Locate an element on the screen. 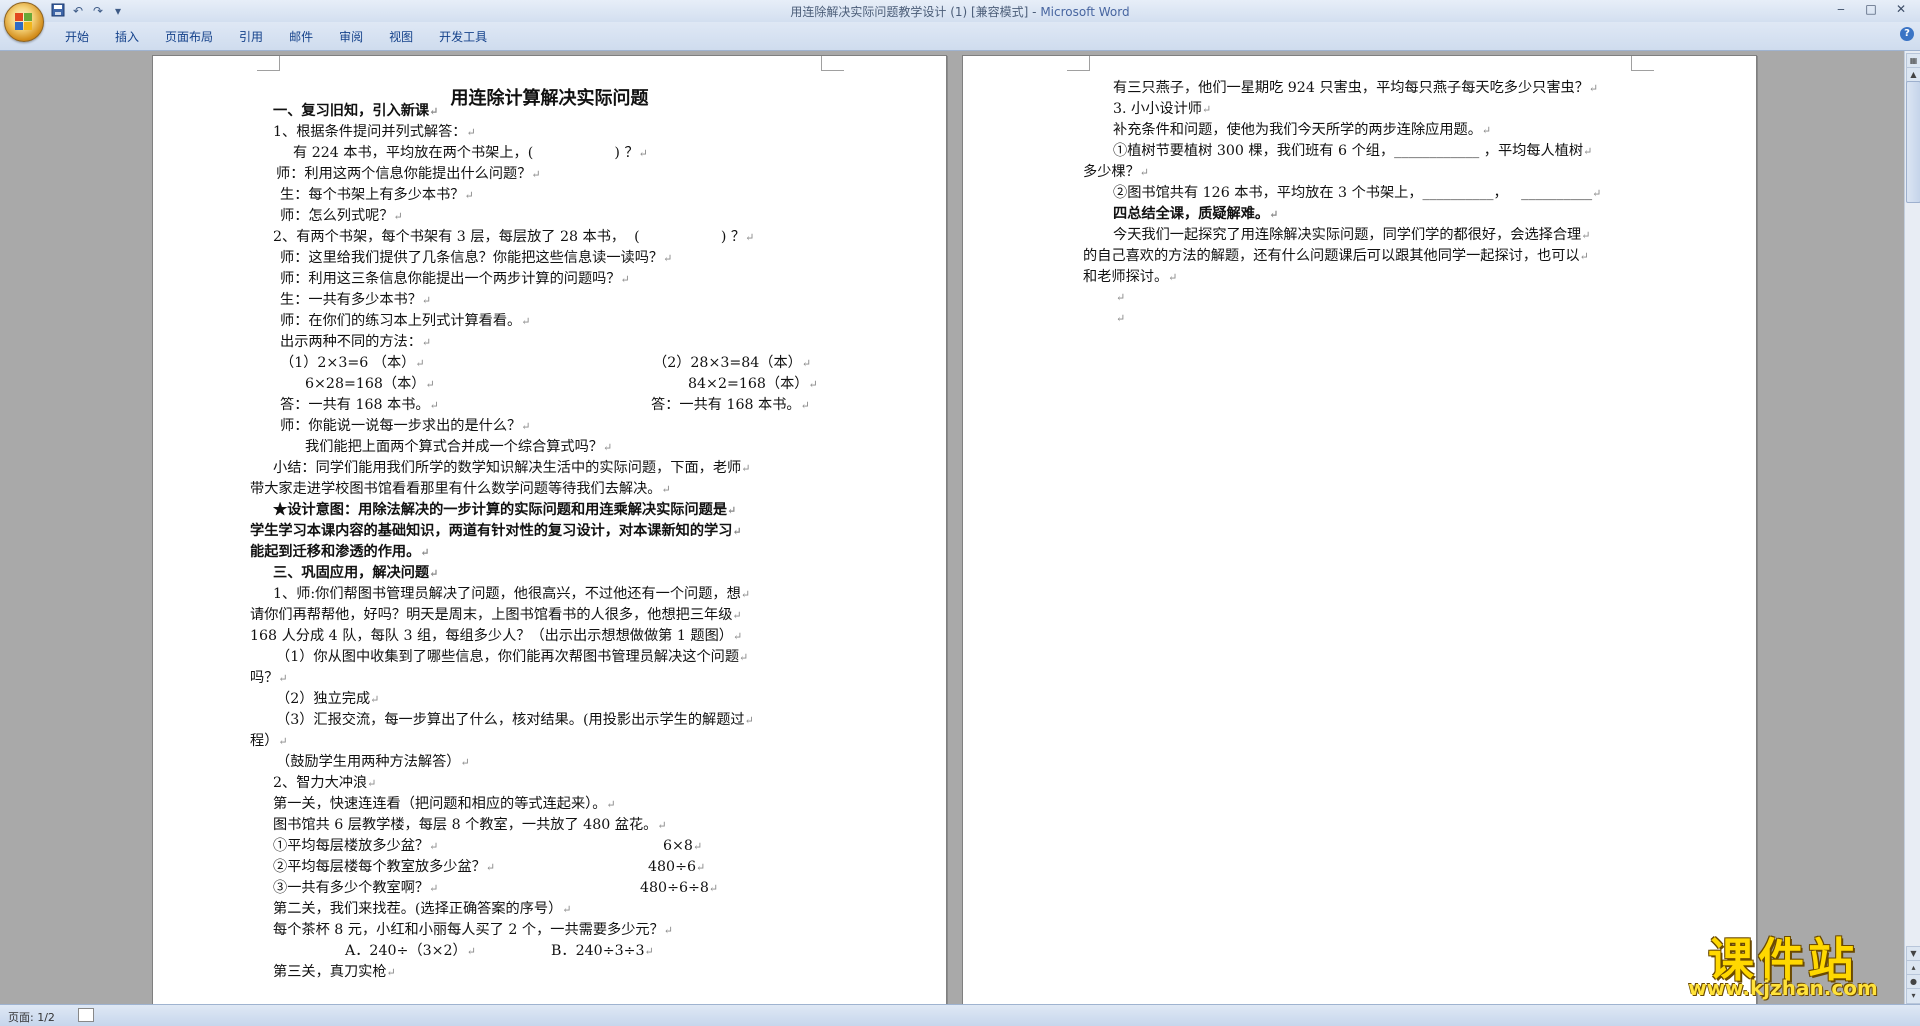  text-line: 6×28=168（本）↵ is located at coordinates (370, 385).